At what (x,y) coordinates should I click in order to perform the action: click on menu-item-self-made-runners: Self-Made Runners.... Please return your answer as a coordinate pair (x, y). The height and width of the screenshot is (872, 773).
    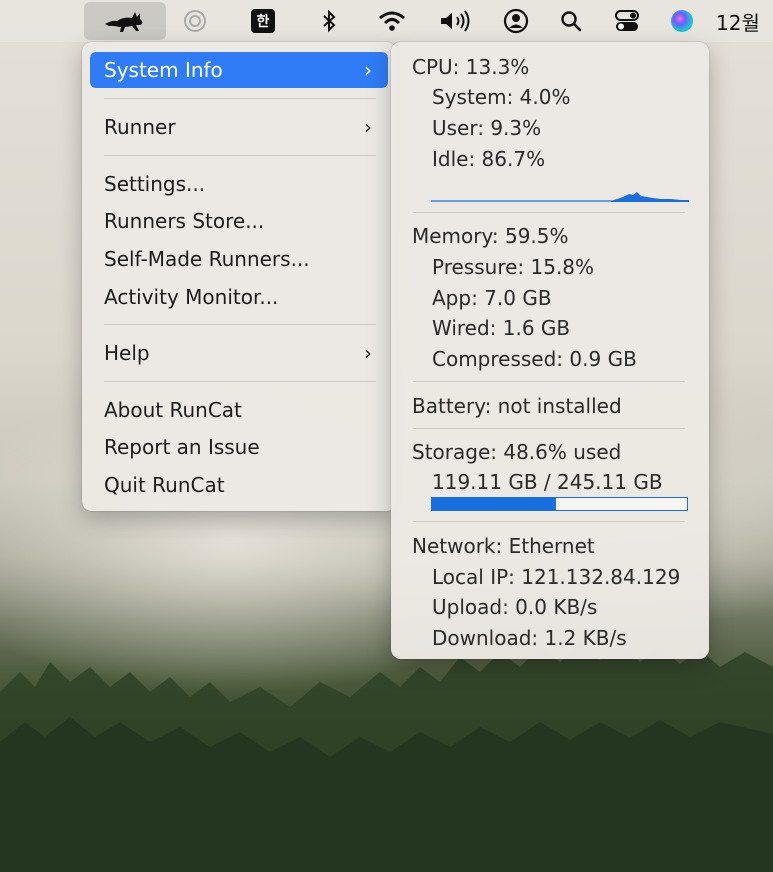
    Looking at the image, I should click on (239, 259).